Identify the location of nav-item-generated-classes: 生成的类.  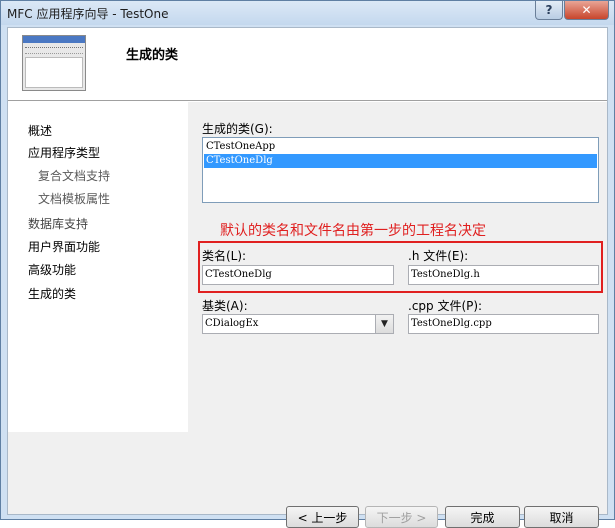
(52, 293).